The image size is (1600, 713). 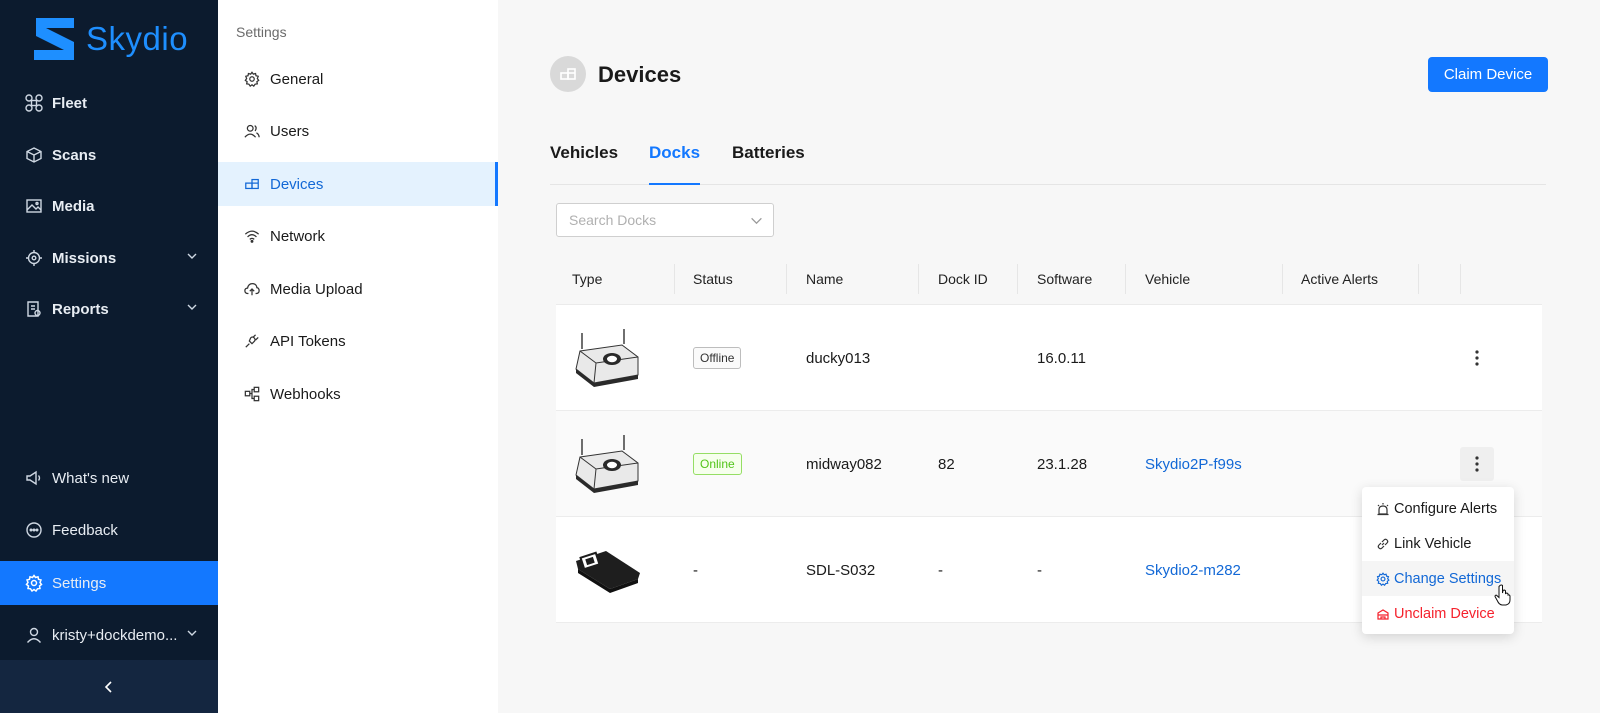 What do you see at coordinates (1448, 578) in the screenshot?
I see `menu-item-label: Change Settings` at bounding box center [1448, 578].